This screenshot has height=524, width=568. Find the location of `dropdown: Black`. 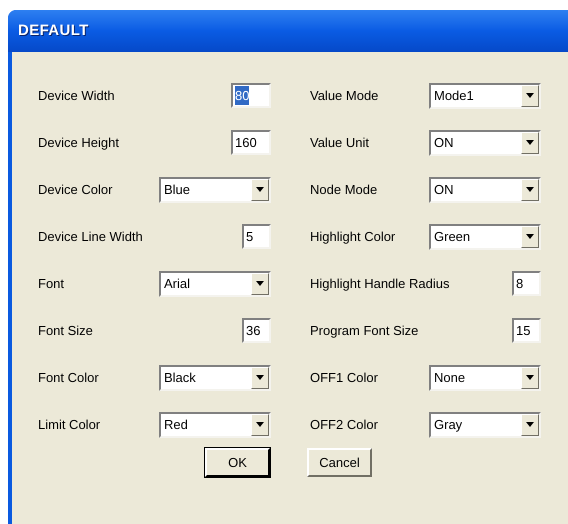

dropdown: Black is located at coordinates (215, 377).